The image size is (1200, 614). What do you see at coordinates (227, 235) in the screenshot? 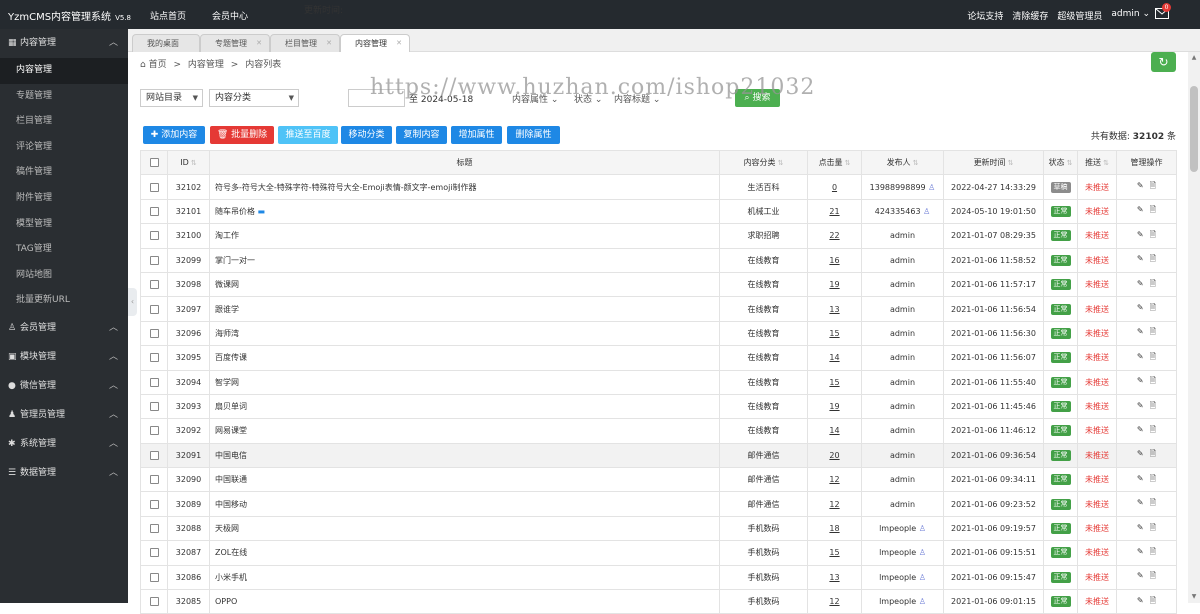
I see `title-link: 淘工作` at bounding box center [227, 235].